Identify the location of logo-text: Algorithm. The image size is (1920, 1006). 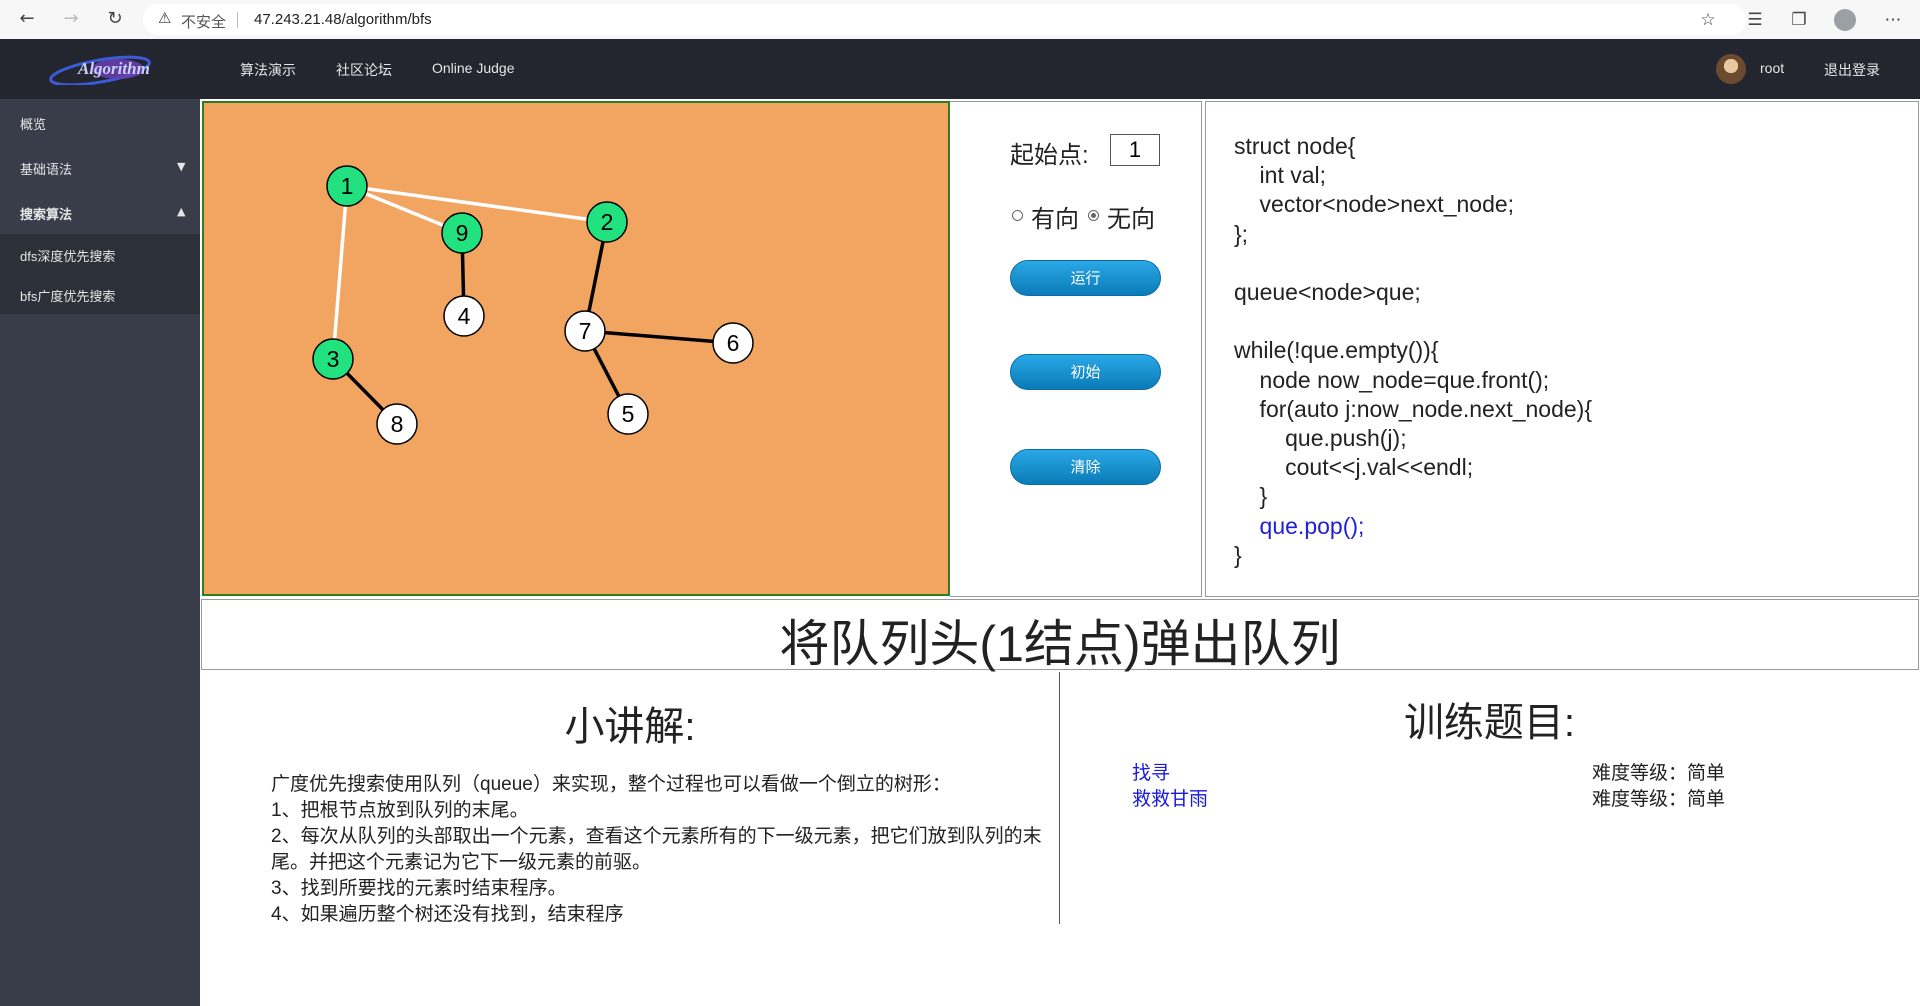
(114, 68).